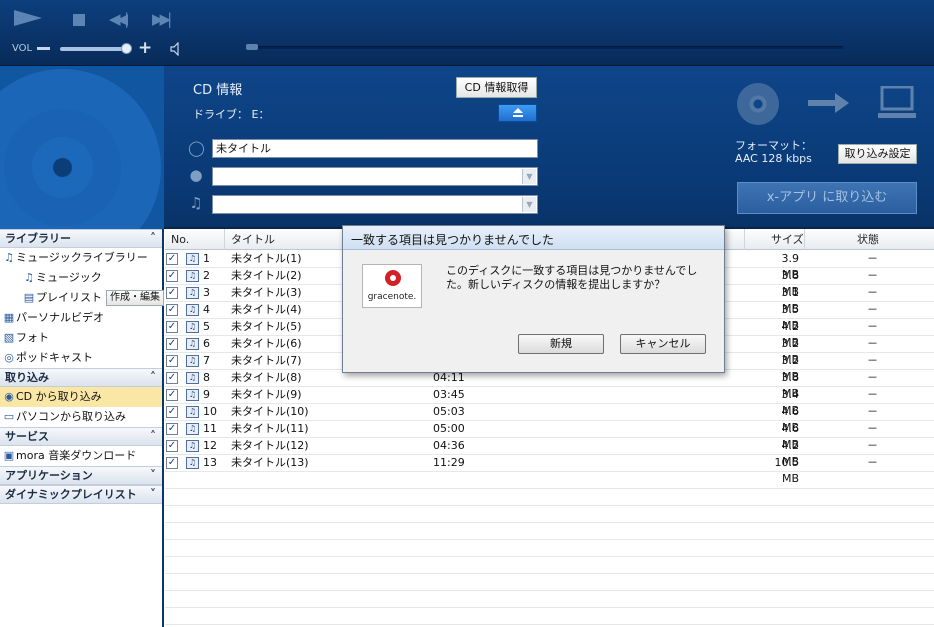 Image resolution: width=934 pixels, height=627 pixels. I want to click on table-row: ✓ ♫ 11 未タイトル(11) 05:00 4.6 MB －, so click(549, 436).